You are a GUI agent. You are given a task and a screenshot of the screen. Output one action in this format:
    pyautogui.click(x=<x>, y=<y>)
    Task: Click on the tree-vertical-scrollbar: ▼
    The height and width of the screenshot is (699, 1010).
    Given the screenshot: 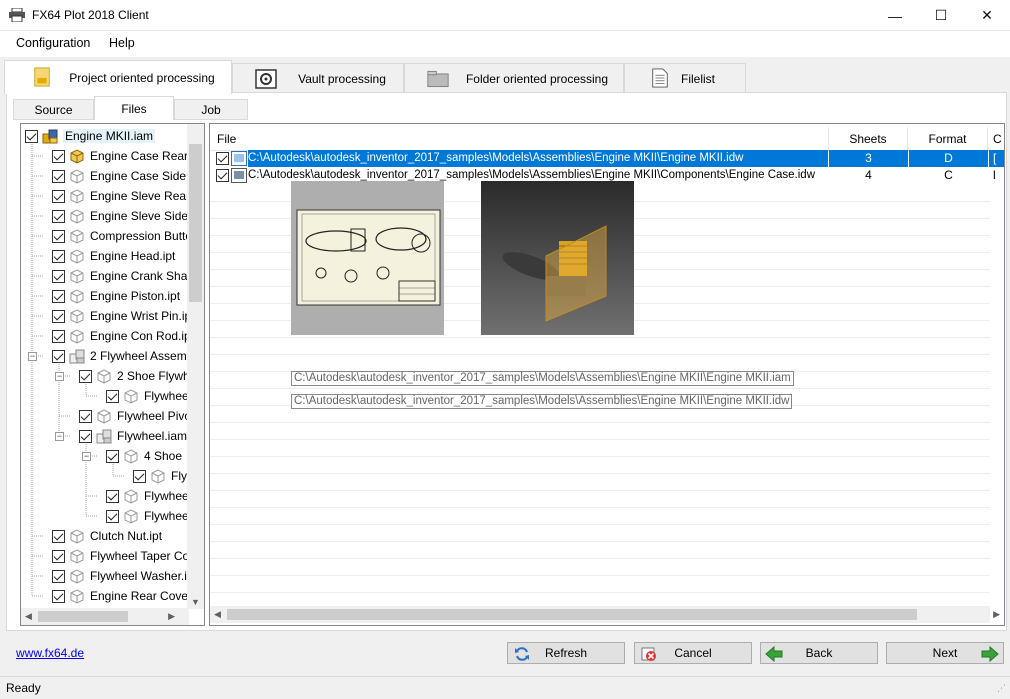 What is the action you would take?
    pyautogui.click(x=195, y=366)
    